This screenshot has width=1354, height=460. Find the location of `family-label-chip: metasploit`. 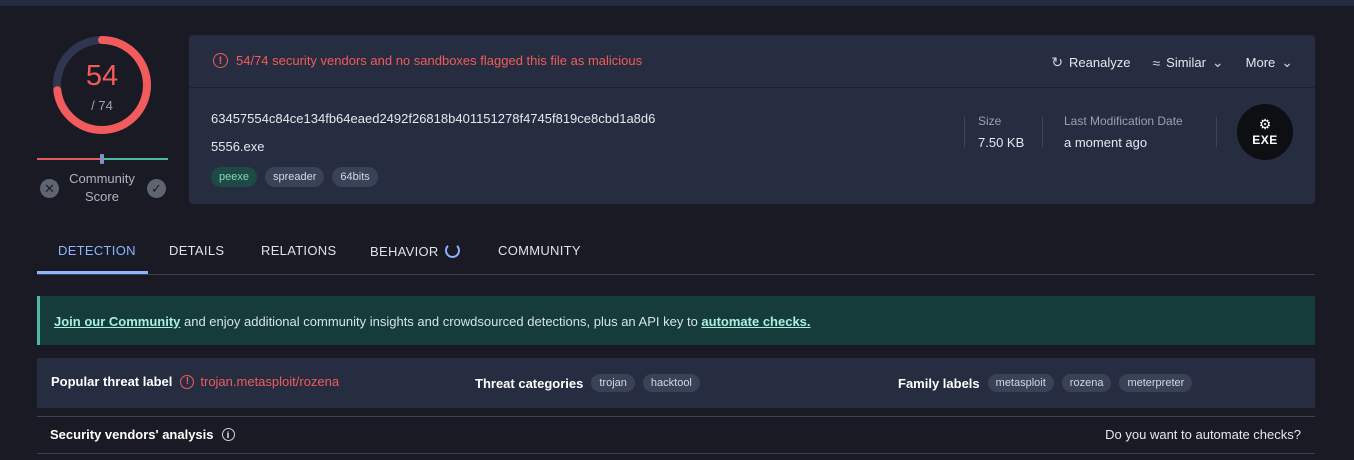

family-label-chip: metasploit is located at coordinates (1020, 383).